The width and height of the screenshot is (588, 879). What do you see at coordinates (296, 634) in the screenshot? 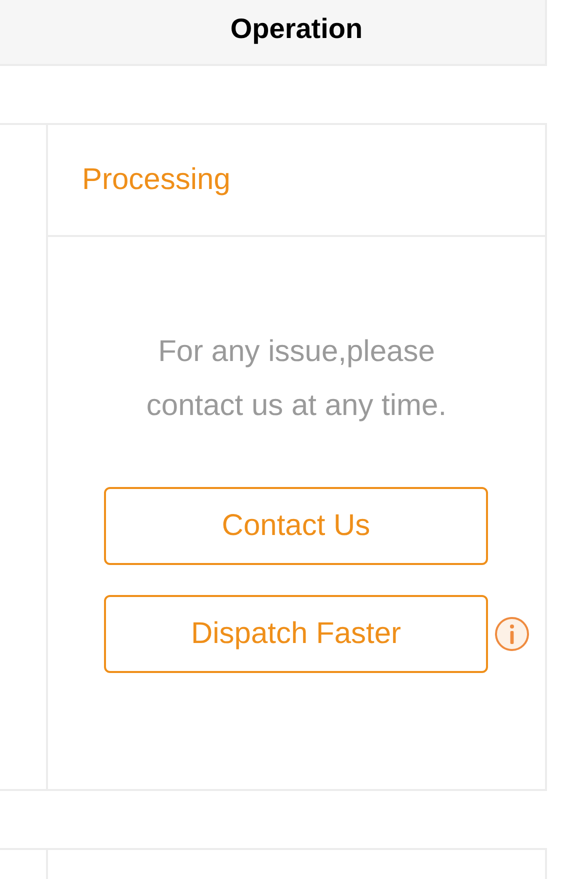
I see `action-button: Dispatch Faster` at bounding box center [296, 634].